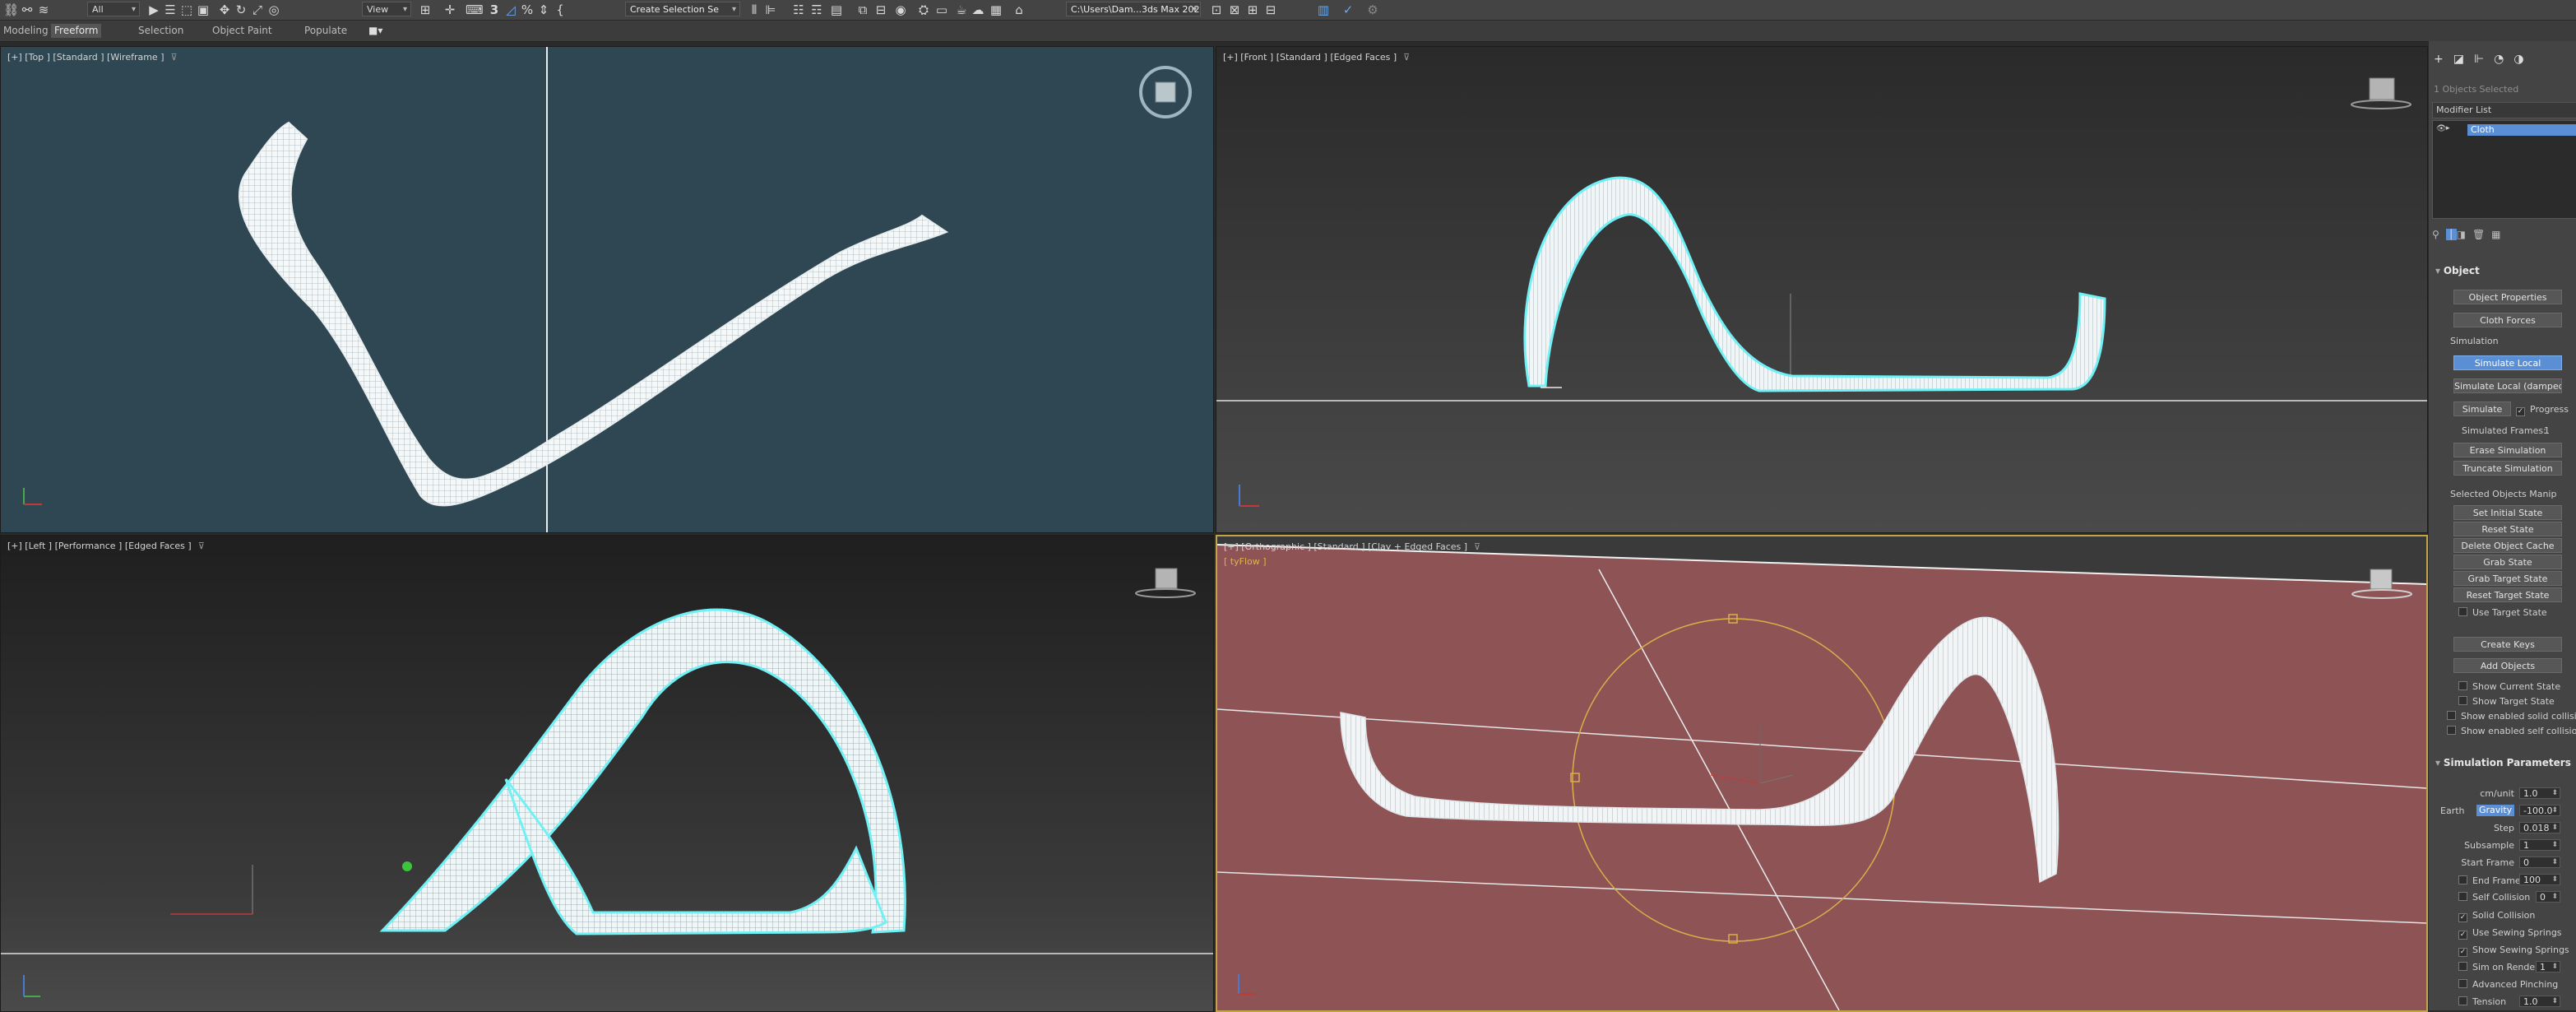  I want to click on set-initial-state-button: Set Initial State, so click(2508, 512).